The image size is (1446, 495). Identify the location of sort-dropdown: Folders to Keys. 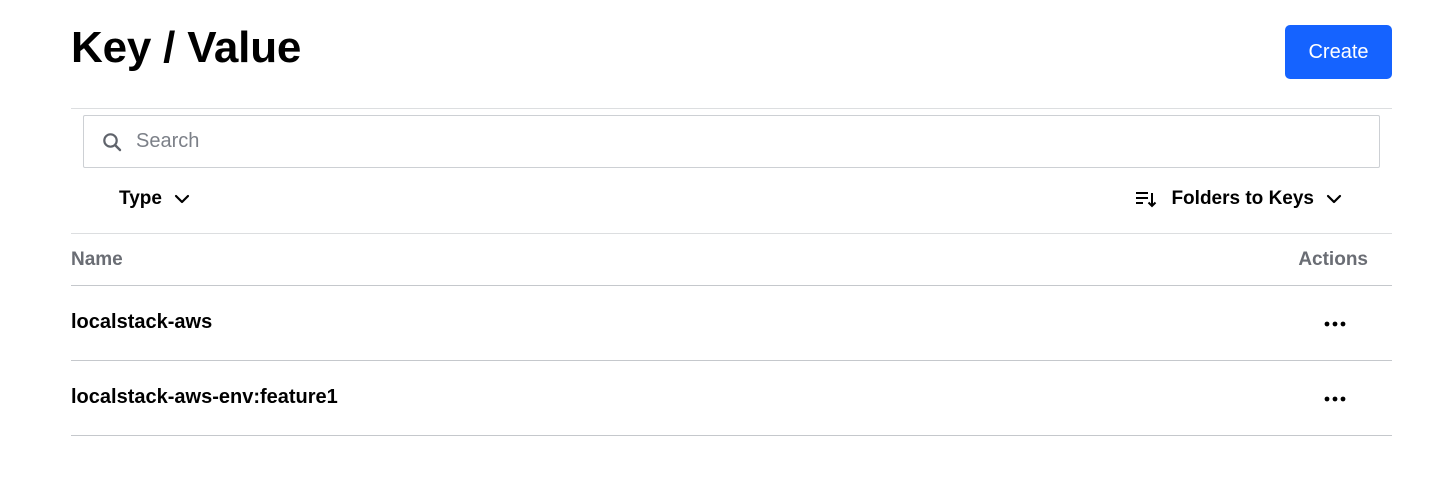
(1238, 199).